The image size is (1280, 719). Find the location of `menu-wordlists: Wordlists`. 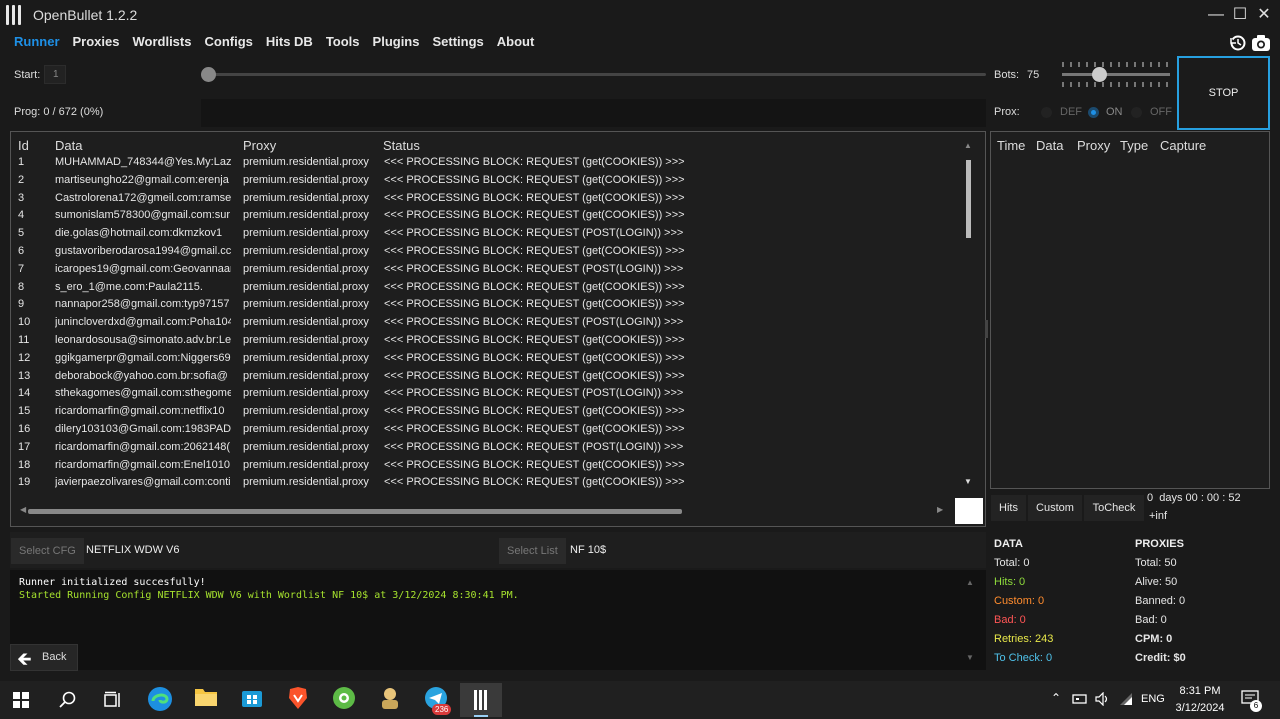

menu-wordlists: Wordlists is located at coordinates (161, 43).